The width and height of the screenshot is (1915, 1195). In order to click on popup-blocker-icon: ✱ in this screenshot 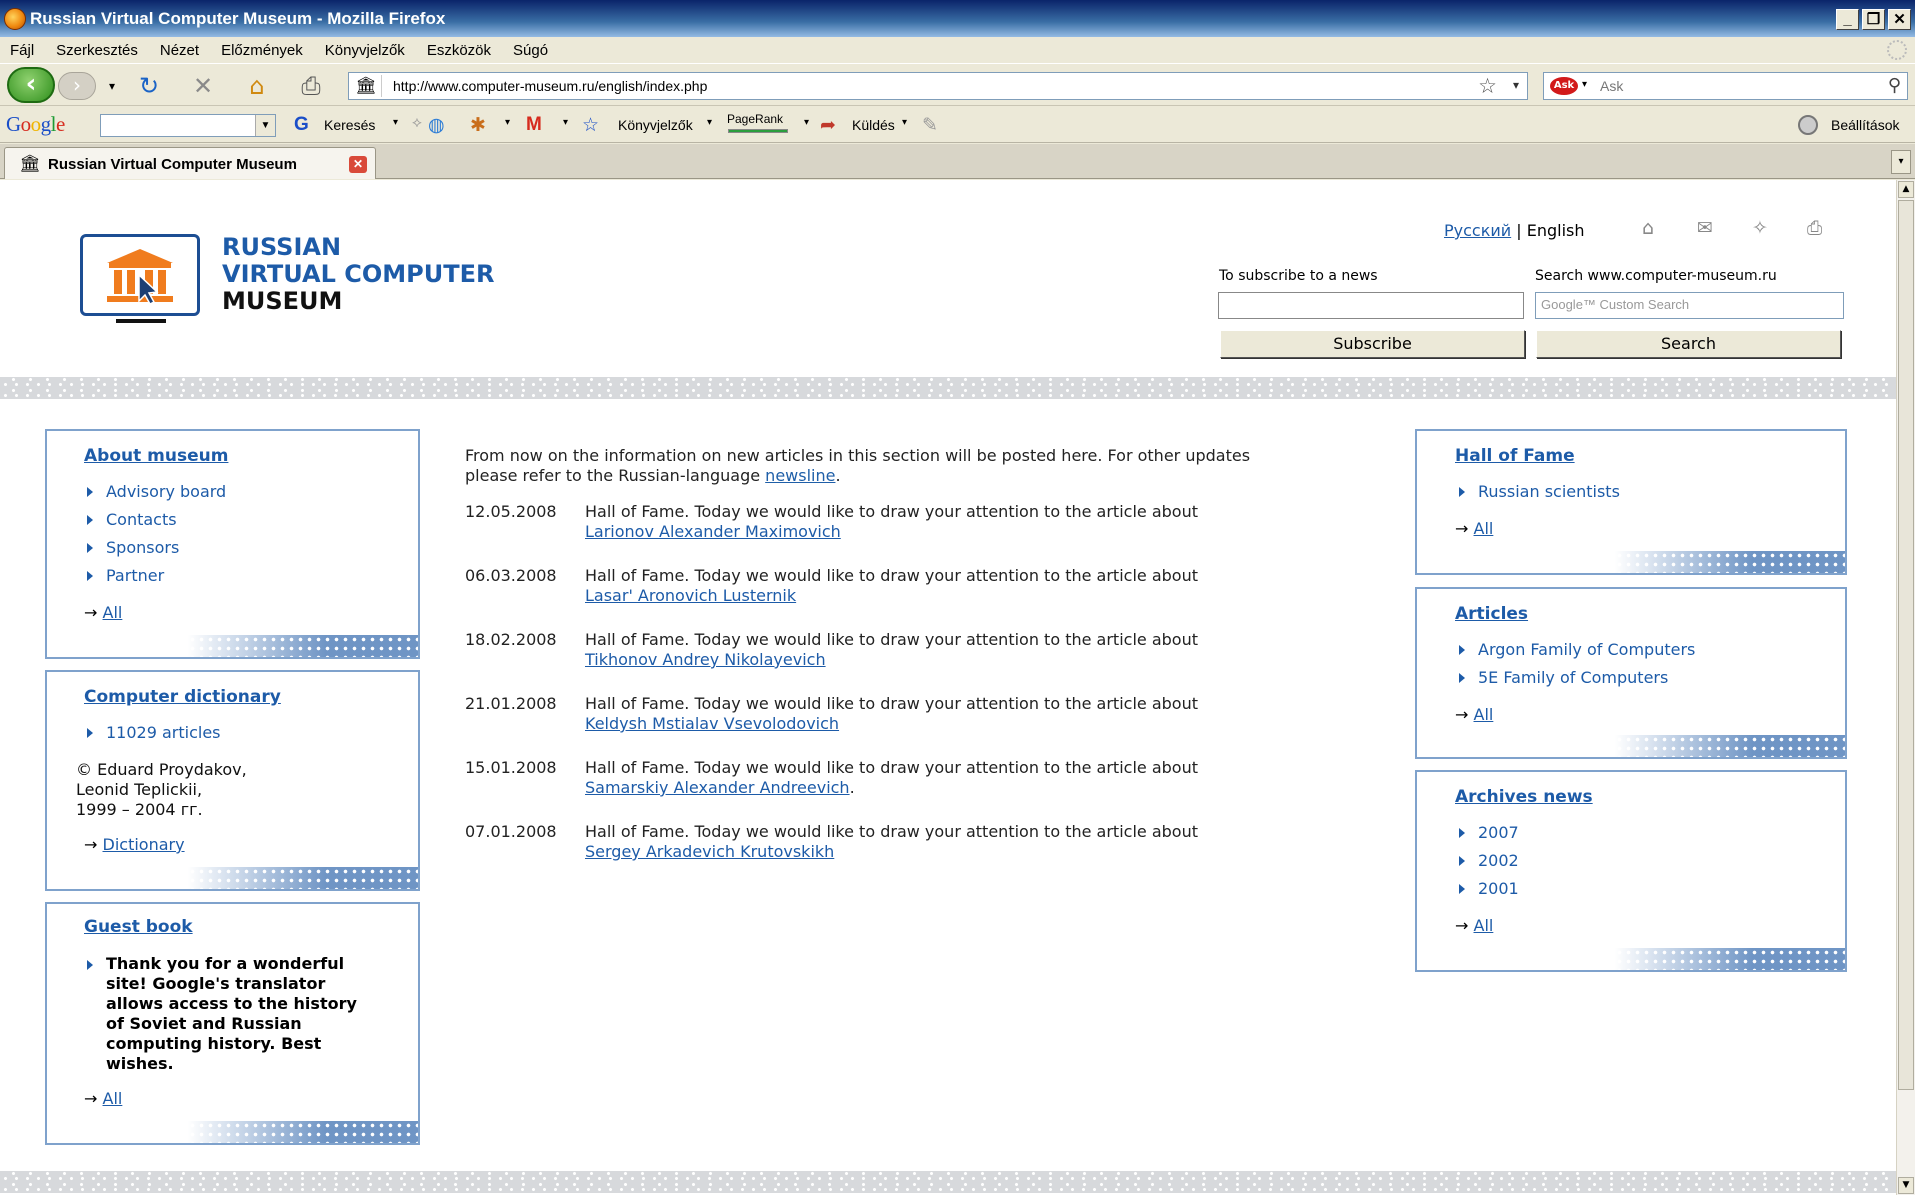, I will do `click(478, 125)`.